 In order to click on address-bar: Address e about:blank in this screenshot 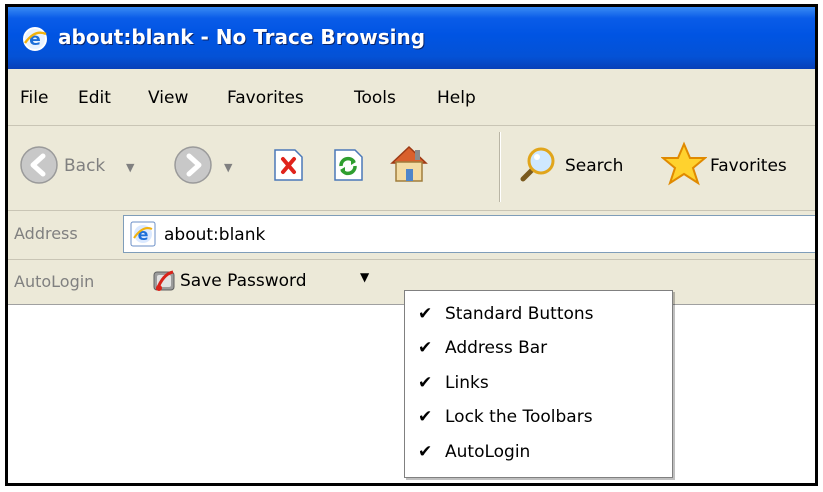, I will do `click(411, 235)`.